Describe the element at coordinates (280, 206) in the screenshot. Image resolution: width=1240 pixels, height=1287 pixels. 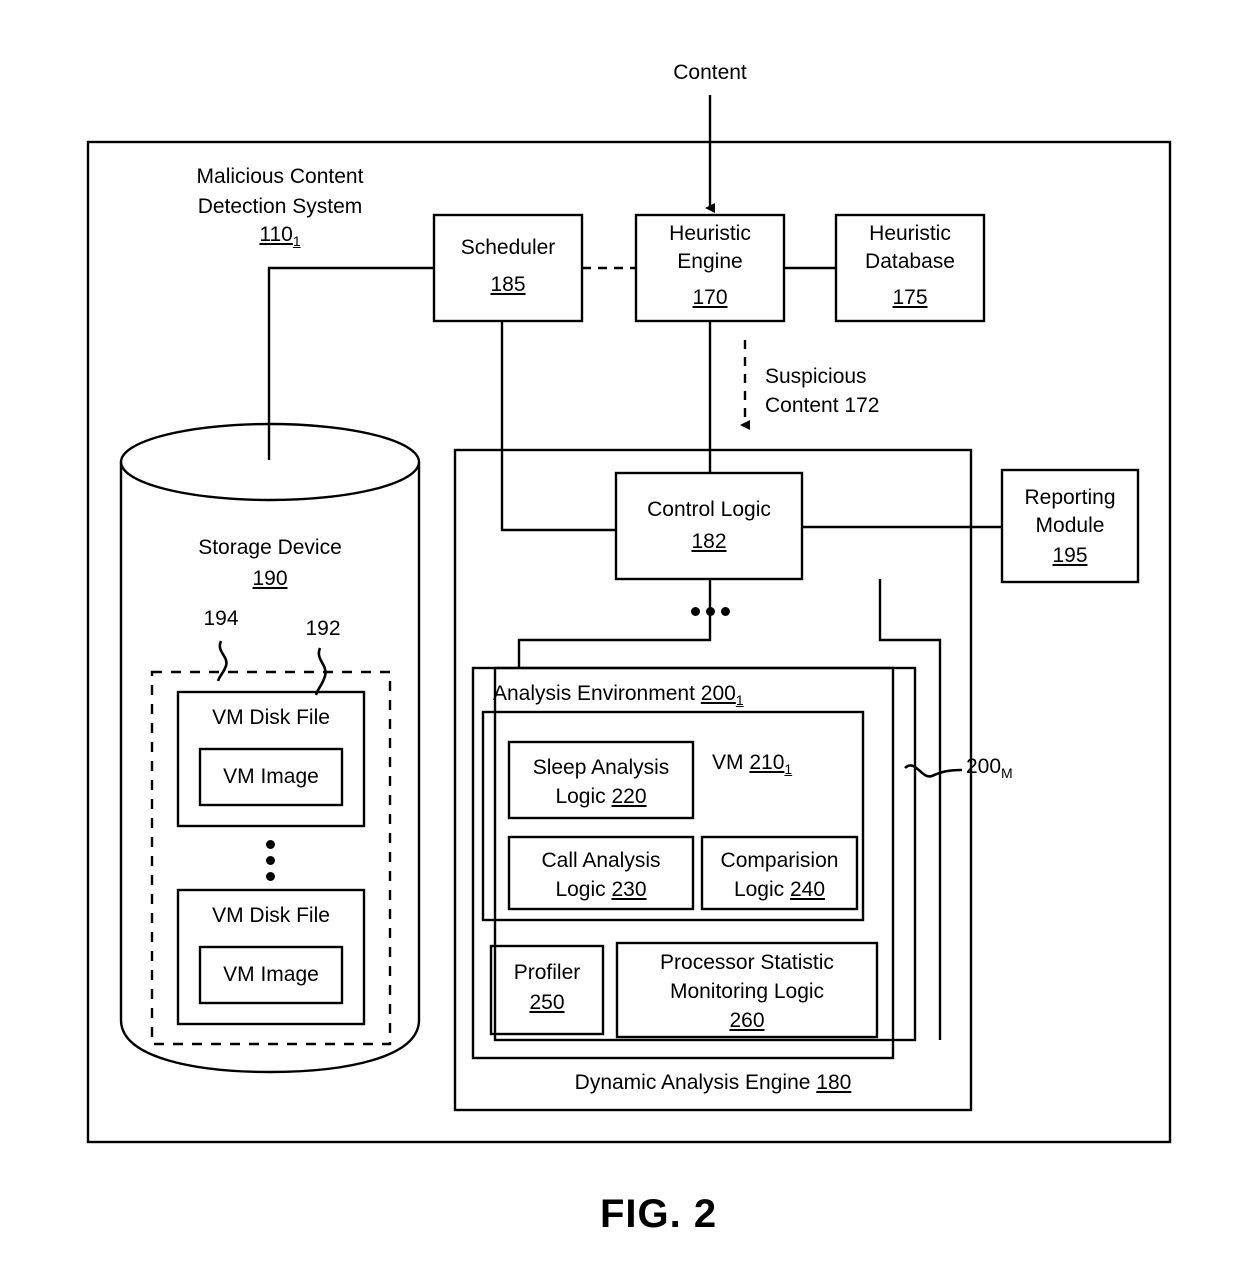
I see `system-title-line2: Detection System` at that location.